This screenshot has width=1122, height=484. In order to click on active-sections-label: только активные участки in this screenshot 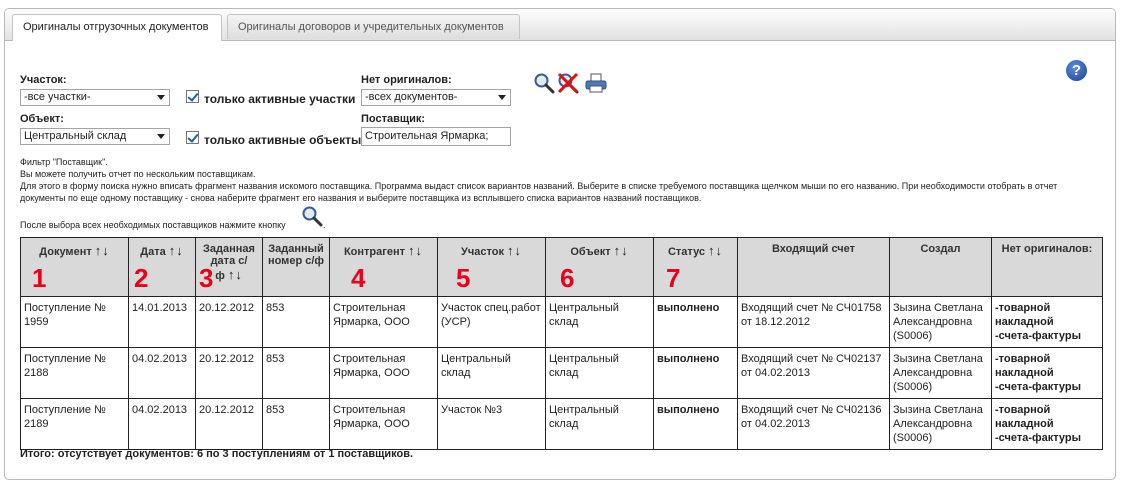, I will do `click(280, 99)`.